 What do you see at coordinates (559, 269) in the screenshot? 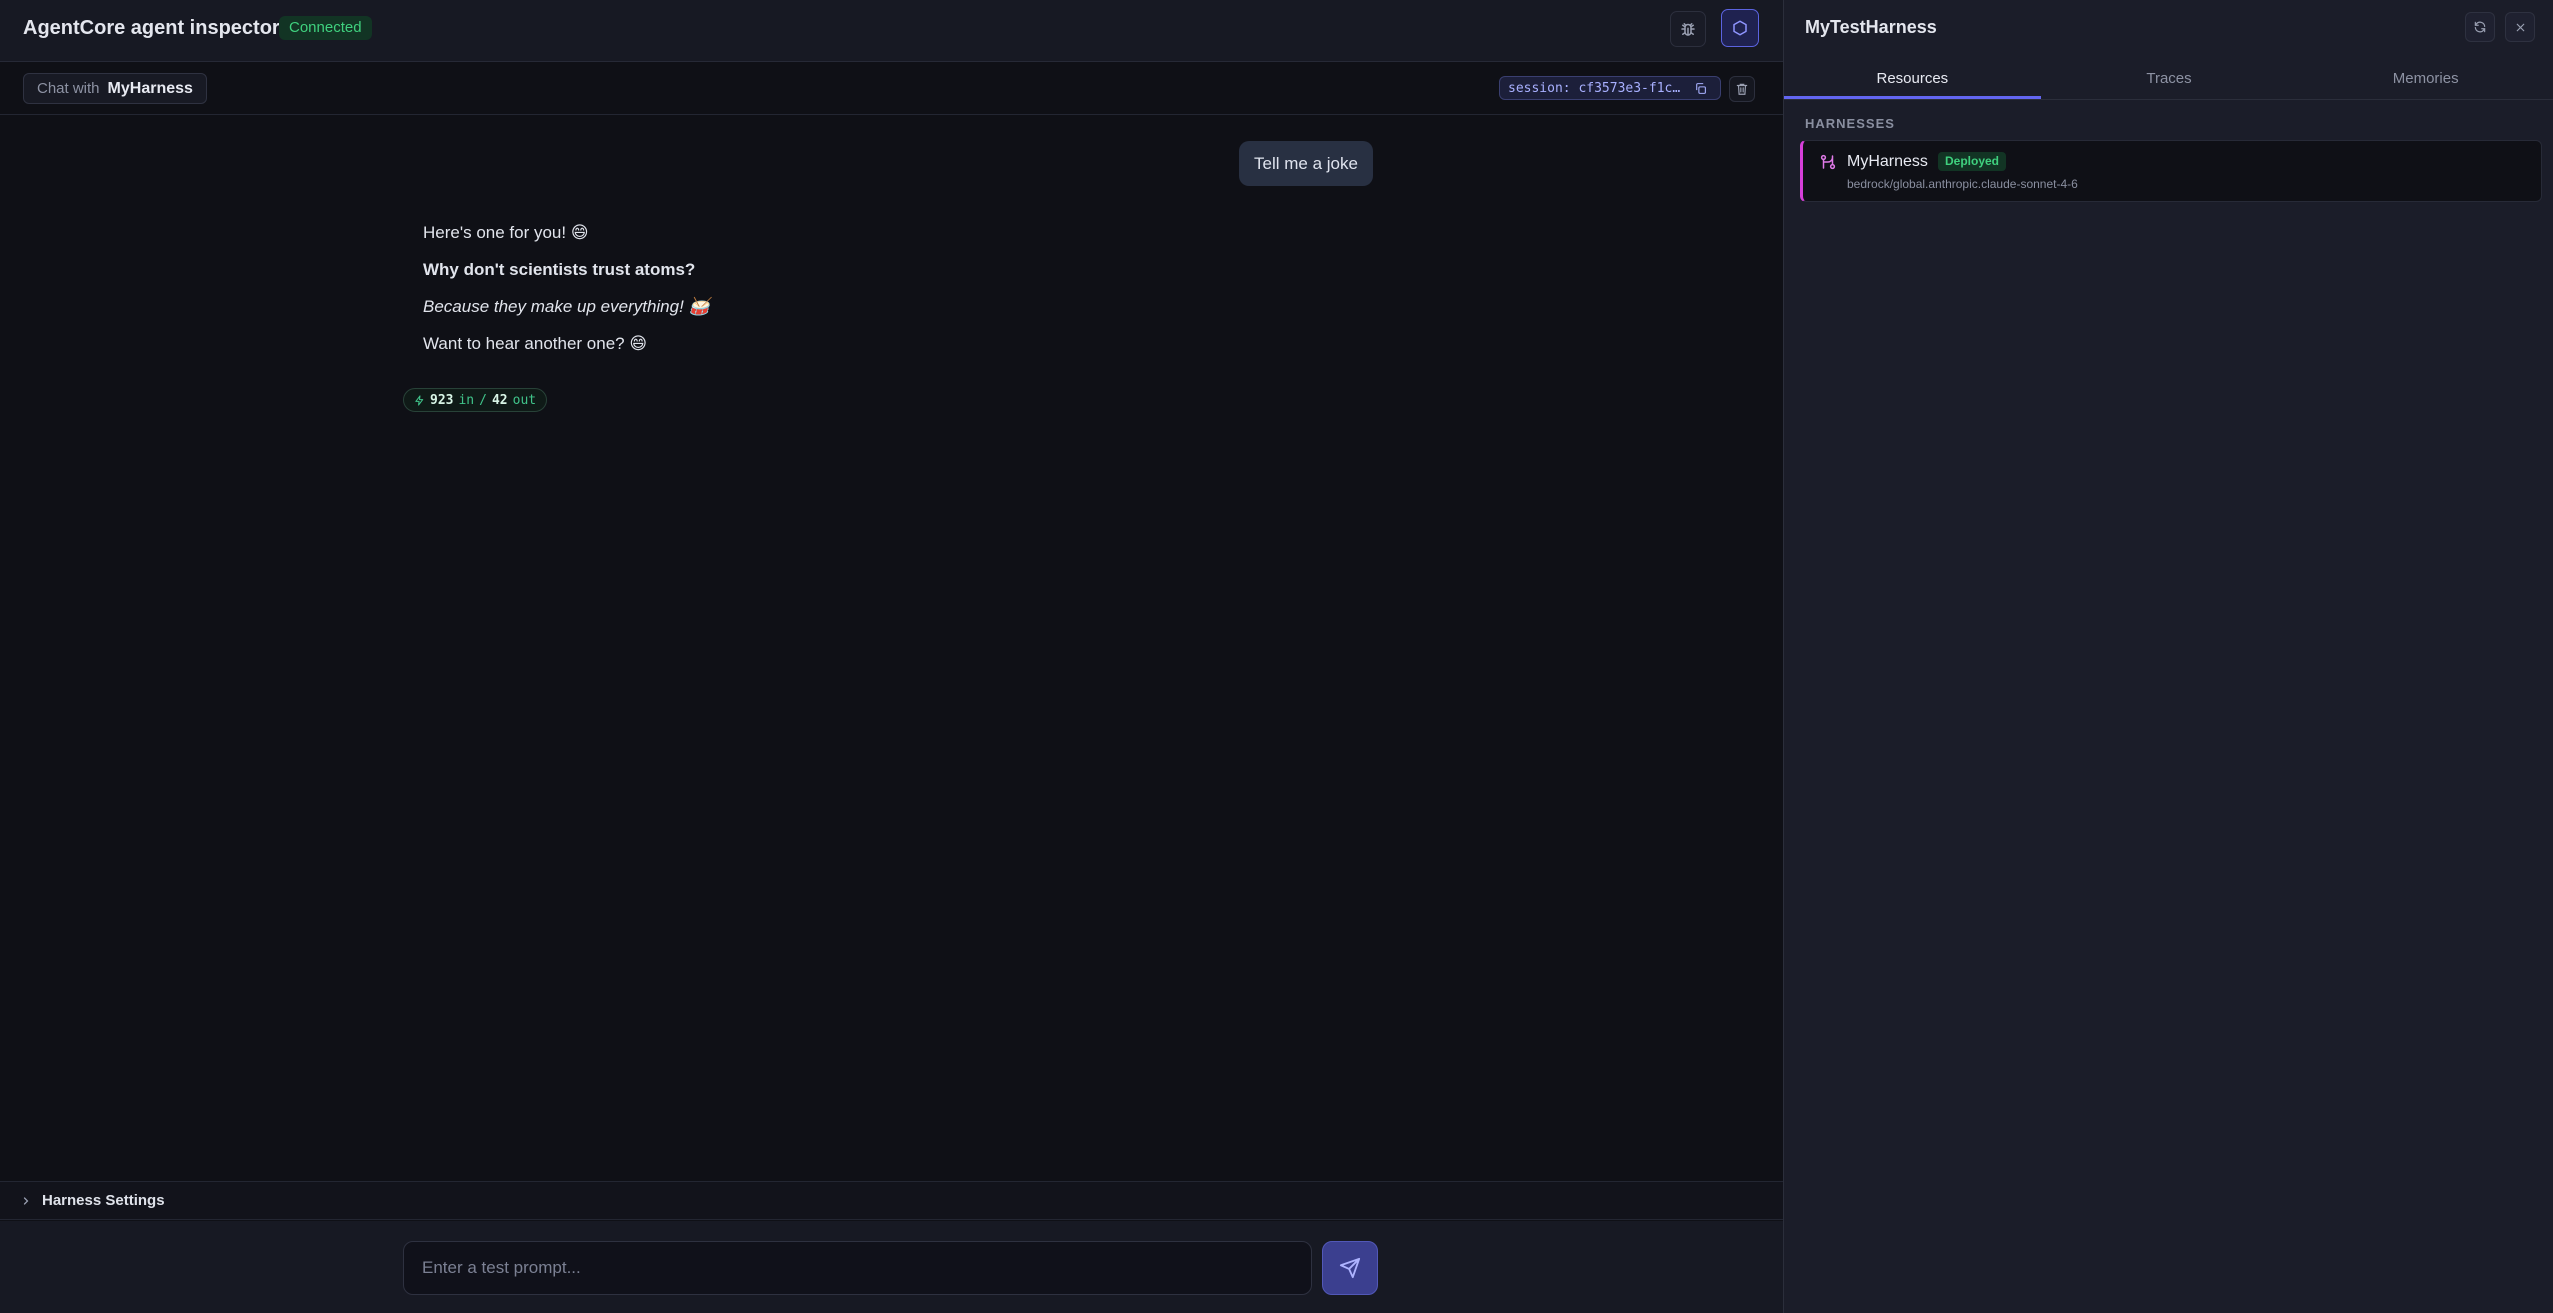
I see `assistant-line: Why don't scientists trust atoms?` at bounding box center [559, 269].